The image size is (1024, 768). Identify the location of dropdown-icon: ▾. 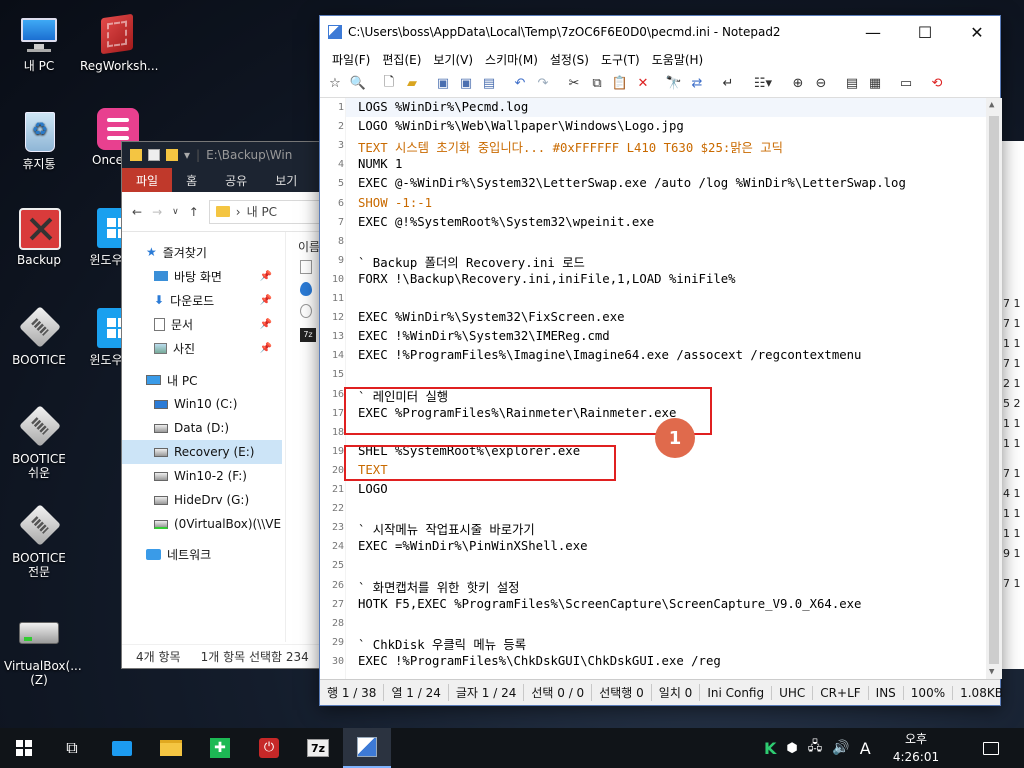
(187, 155).